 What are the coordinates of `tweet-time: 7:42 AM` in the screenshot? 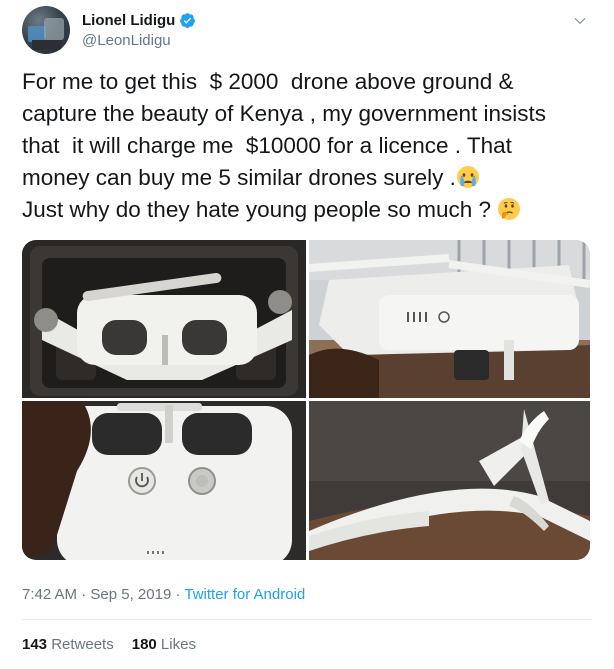 It's located at (49, 594).